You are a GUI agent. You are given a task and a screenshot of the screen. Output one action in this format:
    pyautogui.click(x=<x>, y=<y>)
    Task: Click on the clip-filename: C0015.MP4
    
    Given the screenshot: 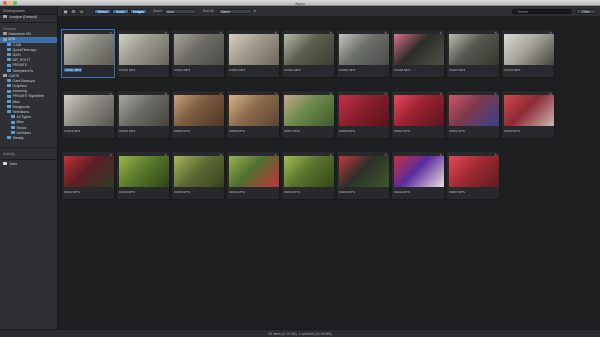 What is the action you would take?
    pyautogui.click(x=512, y=70)
    